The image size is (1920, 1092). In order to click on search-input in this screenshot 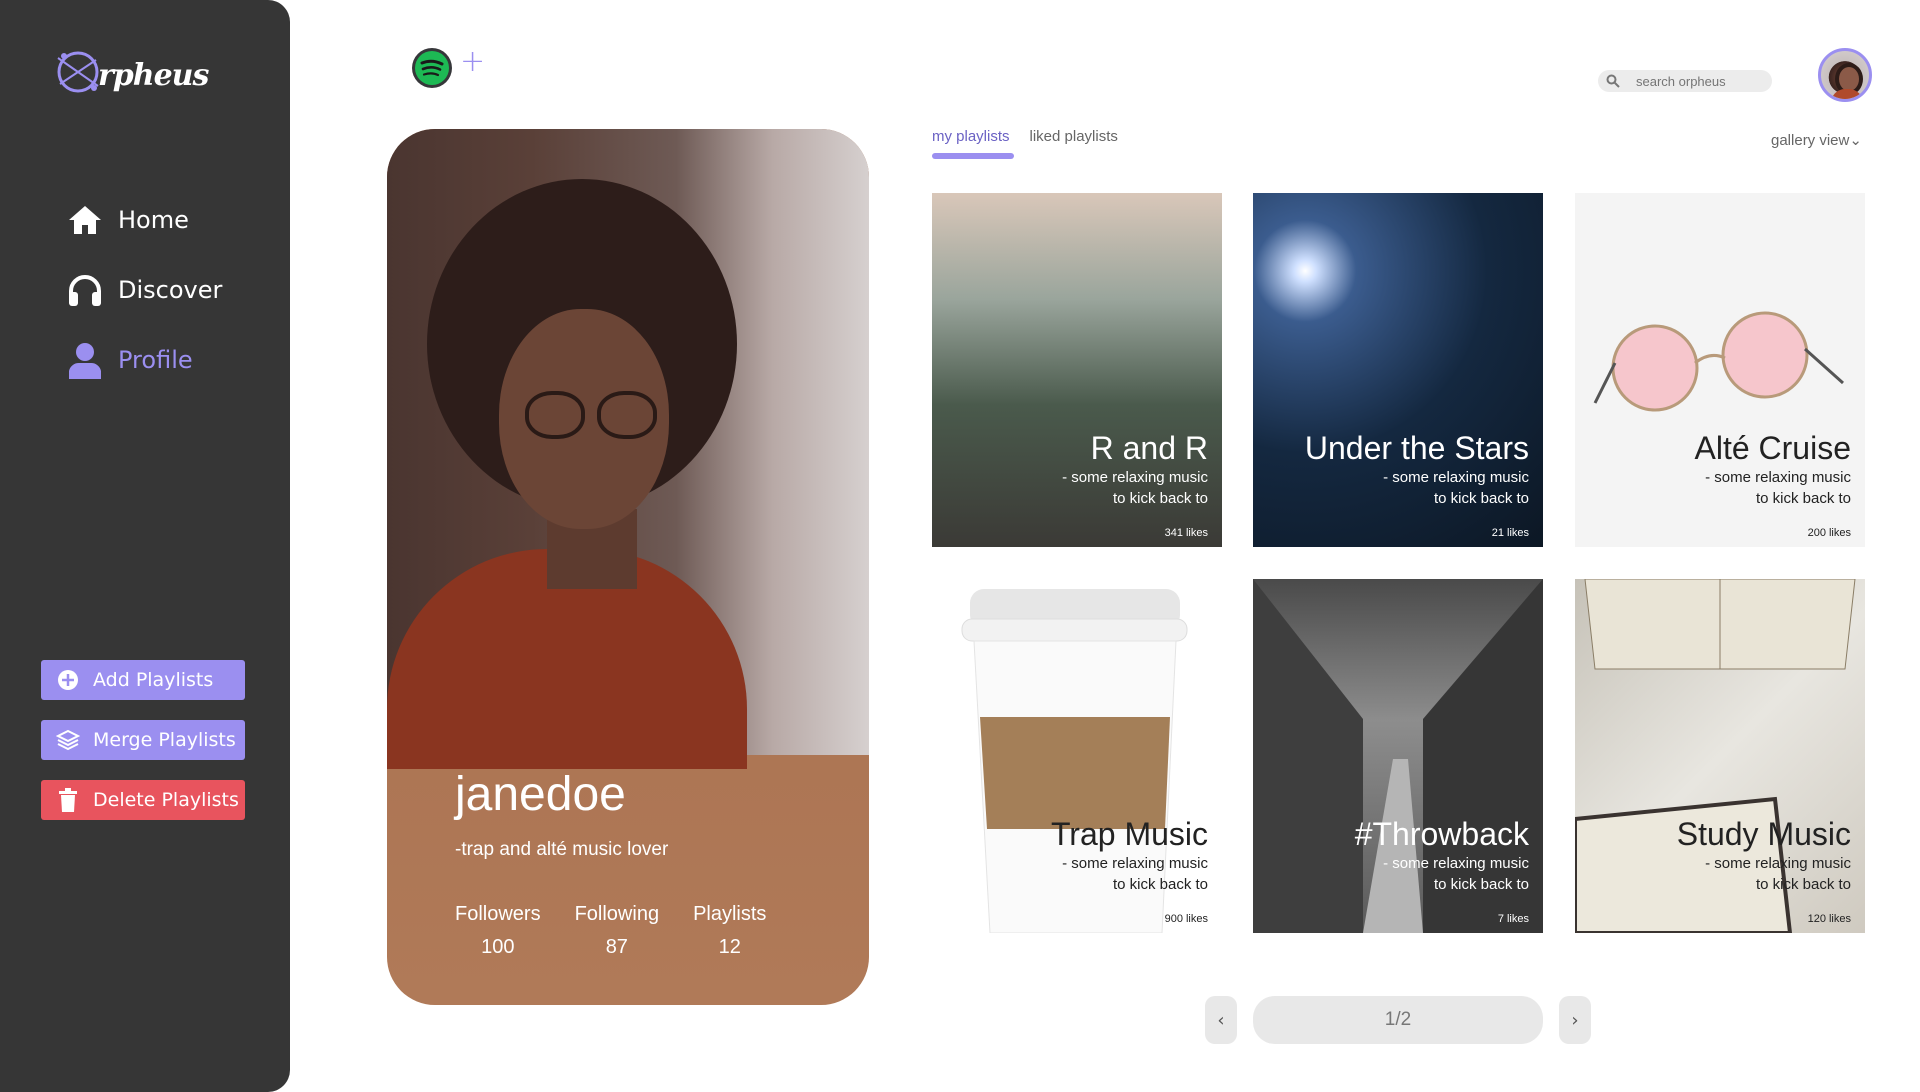, I will do `click(1696, 81)`.